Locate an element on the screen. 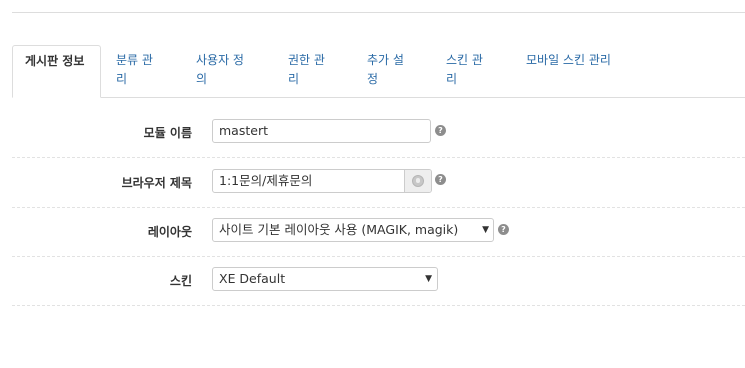 Image resolution: width=745 pixels, height=368 pixels. module-name-label: 모듈 이름 is located at coordinates (167, 133).